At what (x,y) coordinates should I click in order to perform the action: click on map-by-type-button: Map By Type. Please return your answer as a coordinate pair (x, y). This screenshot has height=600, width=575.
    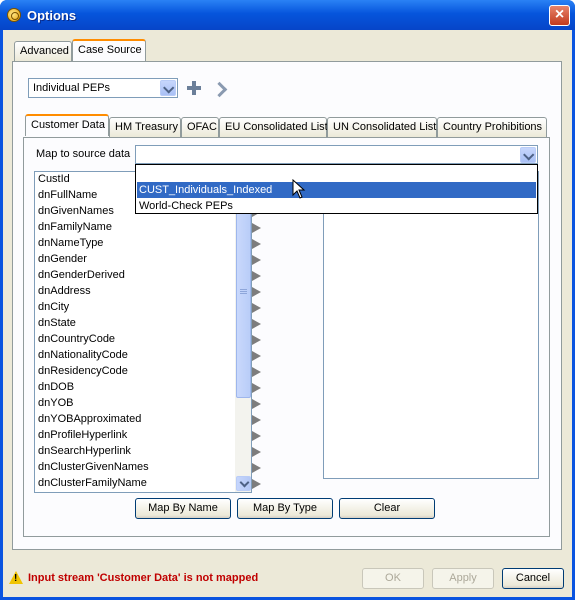
    Looking at the image, I should click on (285, 508).